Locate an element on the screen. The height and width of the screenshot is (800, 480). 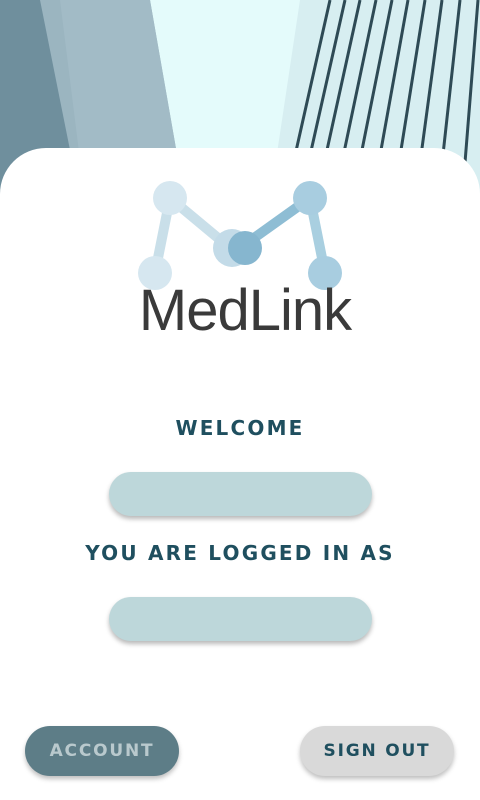
account-button: ACCOUNT is located at coordinates (102, 751).